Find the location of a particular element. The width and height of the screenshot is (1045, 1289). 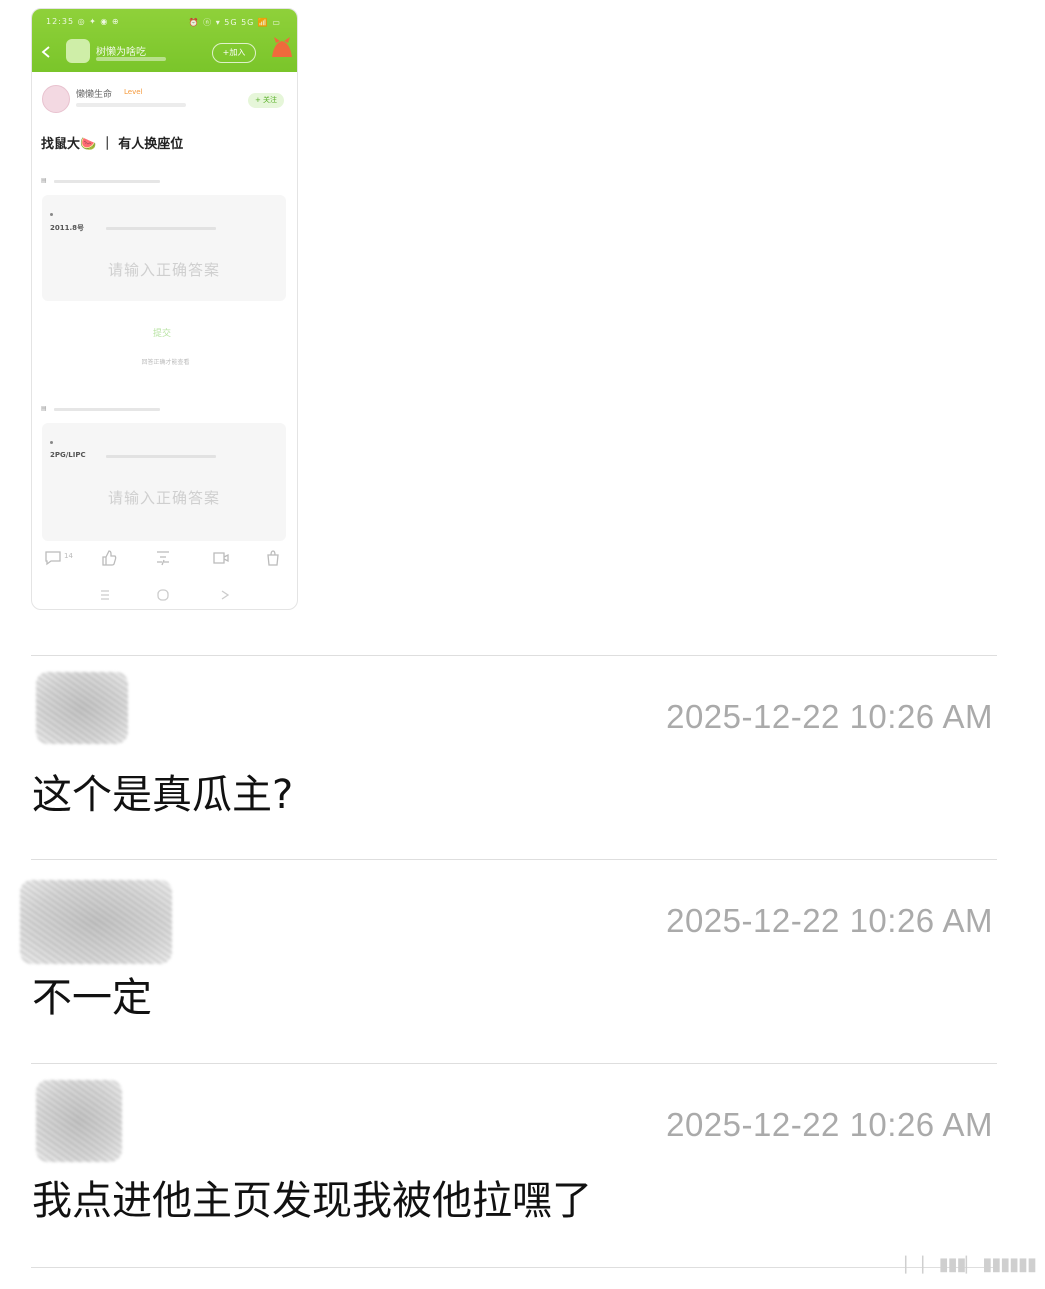

share-icon is located at coordinates (163, 558).